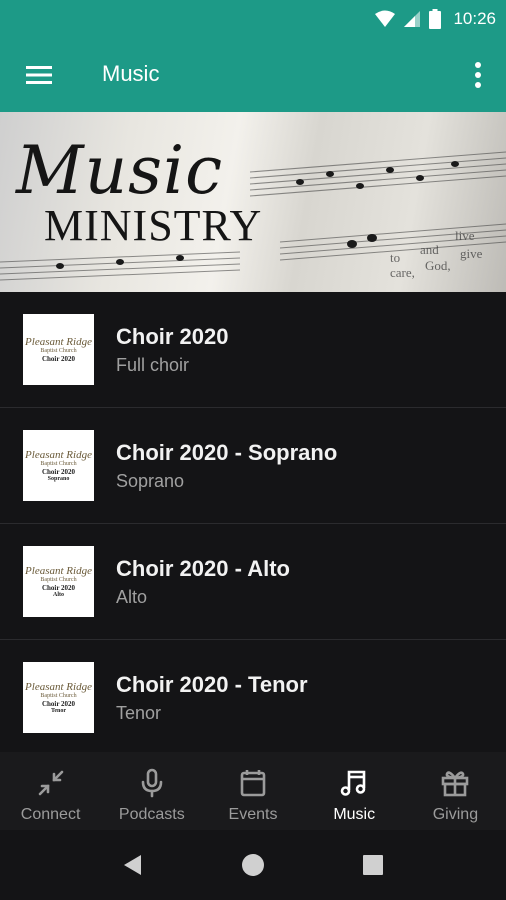 The image size is (506, 900). What do you see at coordinates (253, 75) in the screenshot?
I see `app-bar: Music` at bounding box center [253, 75].